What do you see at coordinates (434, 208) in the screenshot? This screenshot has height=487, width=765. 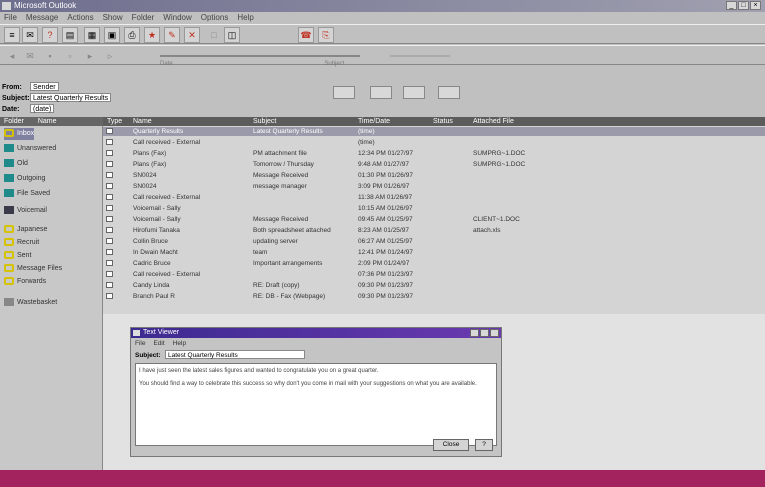 I see `table-row: Voicemail - Sally 10:15 AM 01/26/97` at bounding box center [434, 208].